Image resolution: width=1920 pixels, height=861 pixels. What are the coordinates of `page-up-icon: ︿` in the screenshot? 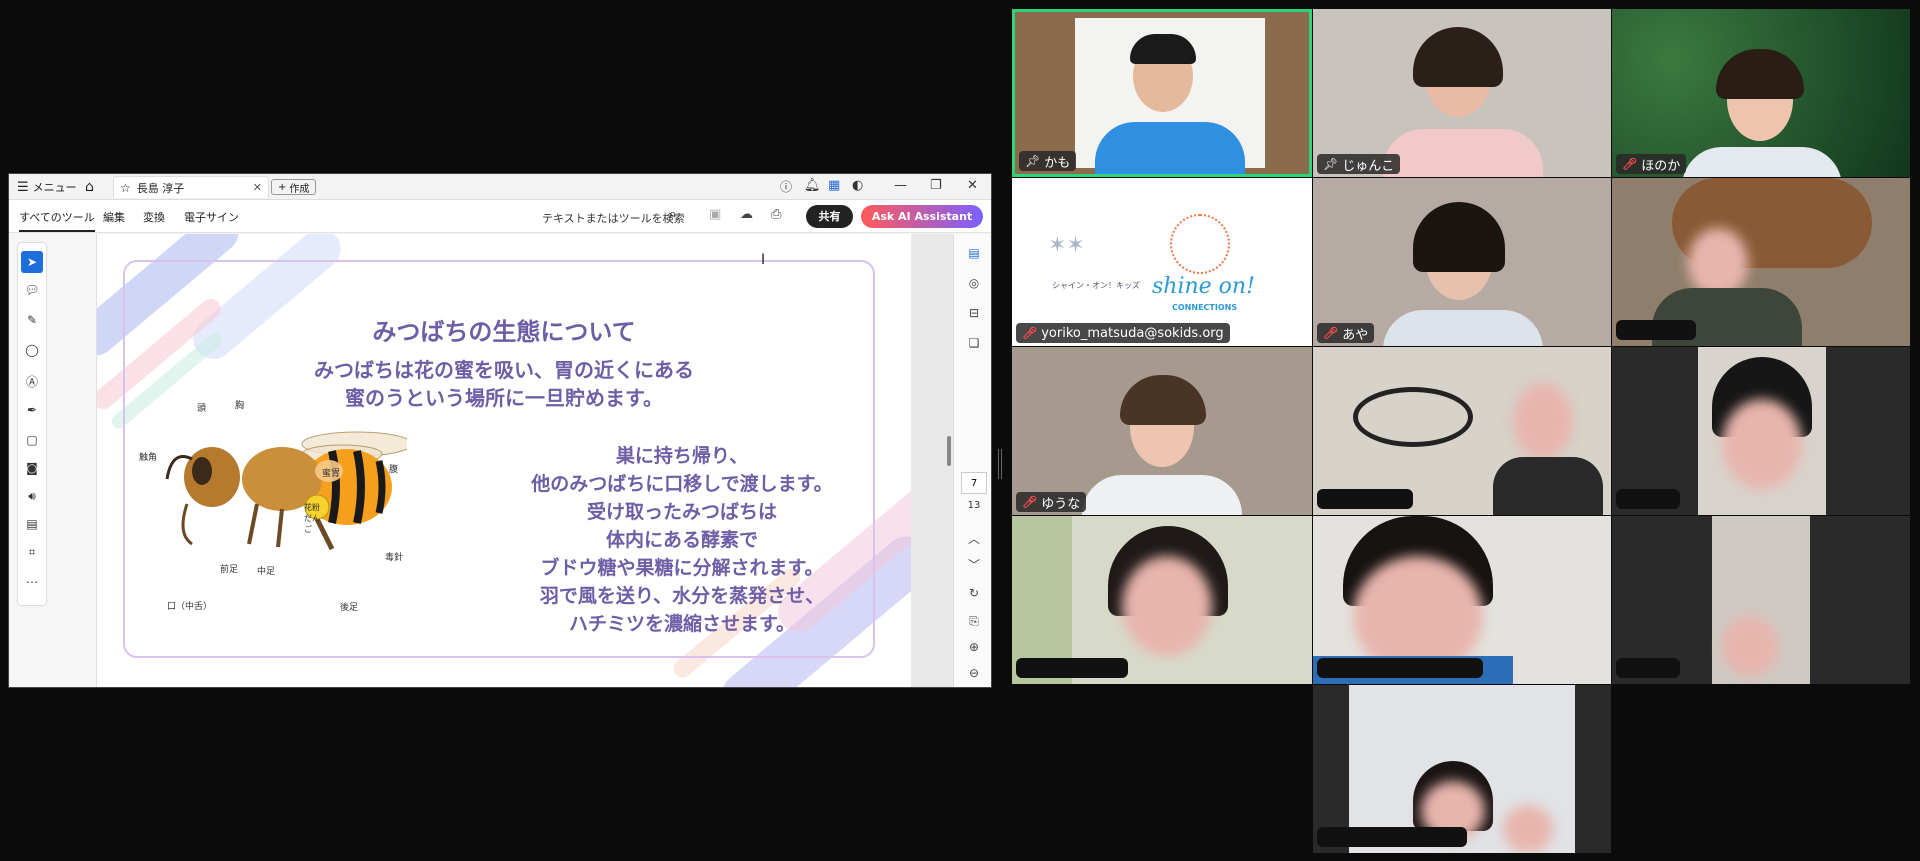 It's located at (972, 538).